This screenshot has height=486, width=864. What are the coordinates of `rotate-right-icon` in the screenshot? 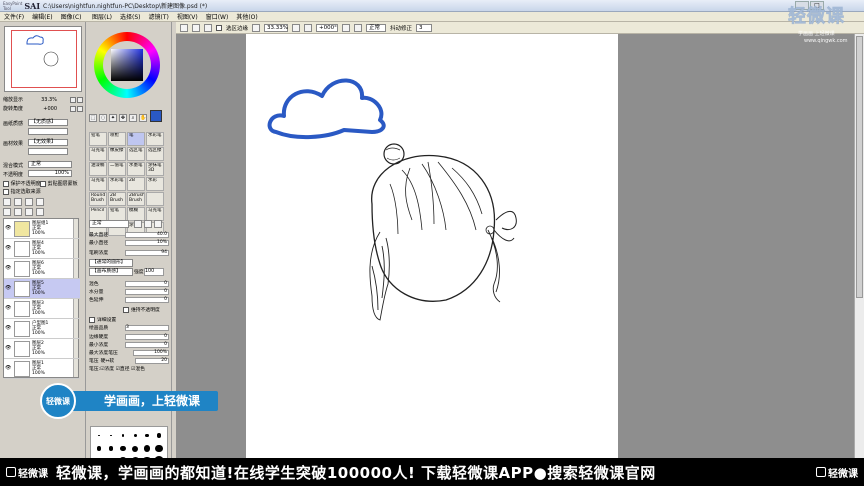 It's located at (346, 27).